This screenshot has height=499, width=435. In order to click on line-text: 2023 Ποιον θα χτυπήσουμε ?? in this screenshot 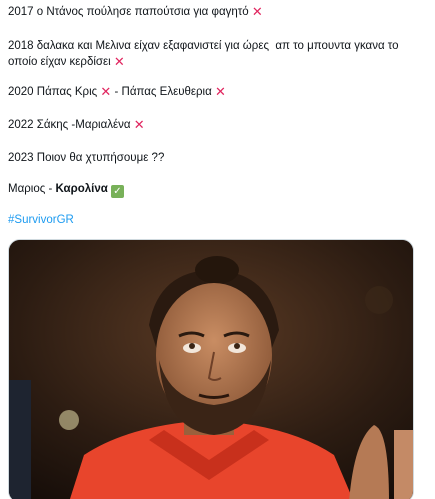, I will do `click(86, 158)`.